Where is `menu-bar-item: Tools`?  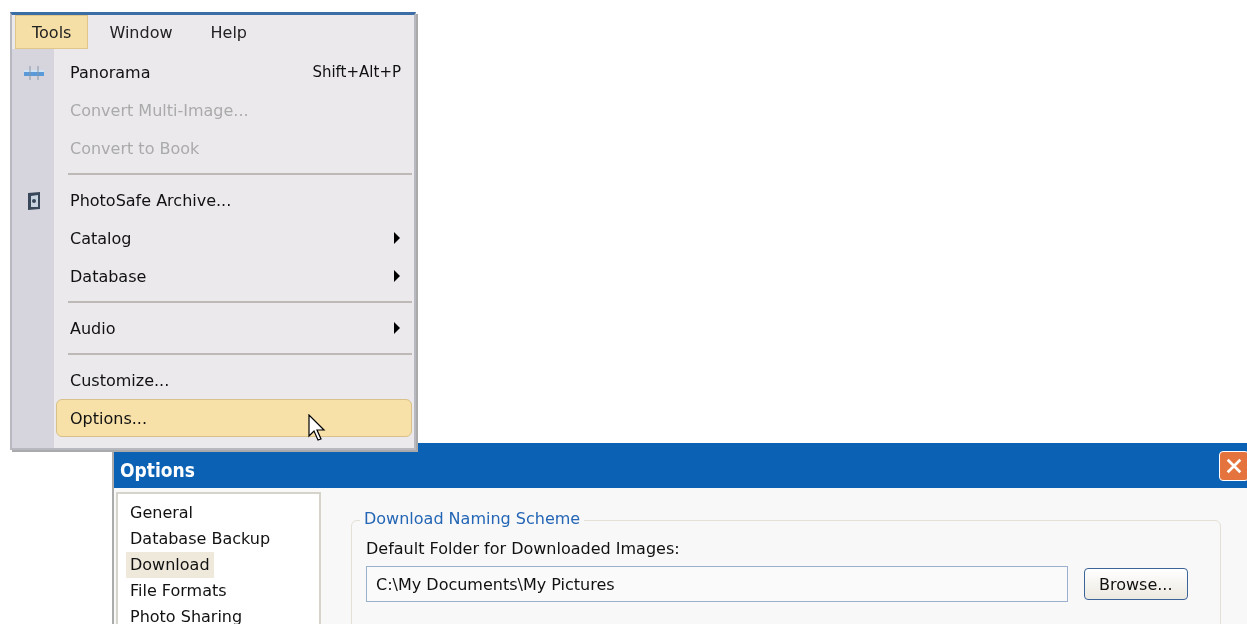
menu-bar-item: Tools is located at coordinates (52, 32).